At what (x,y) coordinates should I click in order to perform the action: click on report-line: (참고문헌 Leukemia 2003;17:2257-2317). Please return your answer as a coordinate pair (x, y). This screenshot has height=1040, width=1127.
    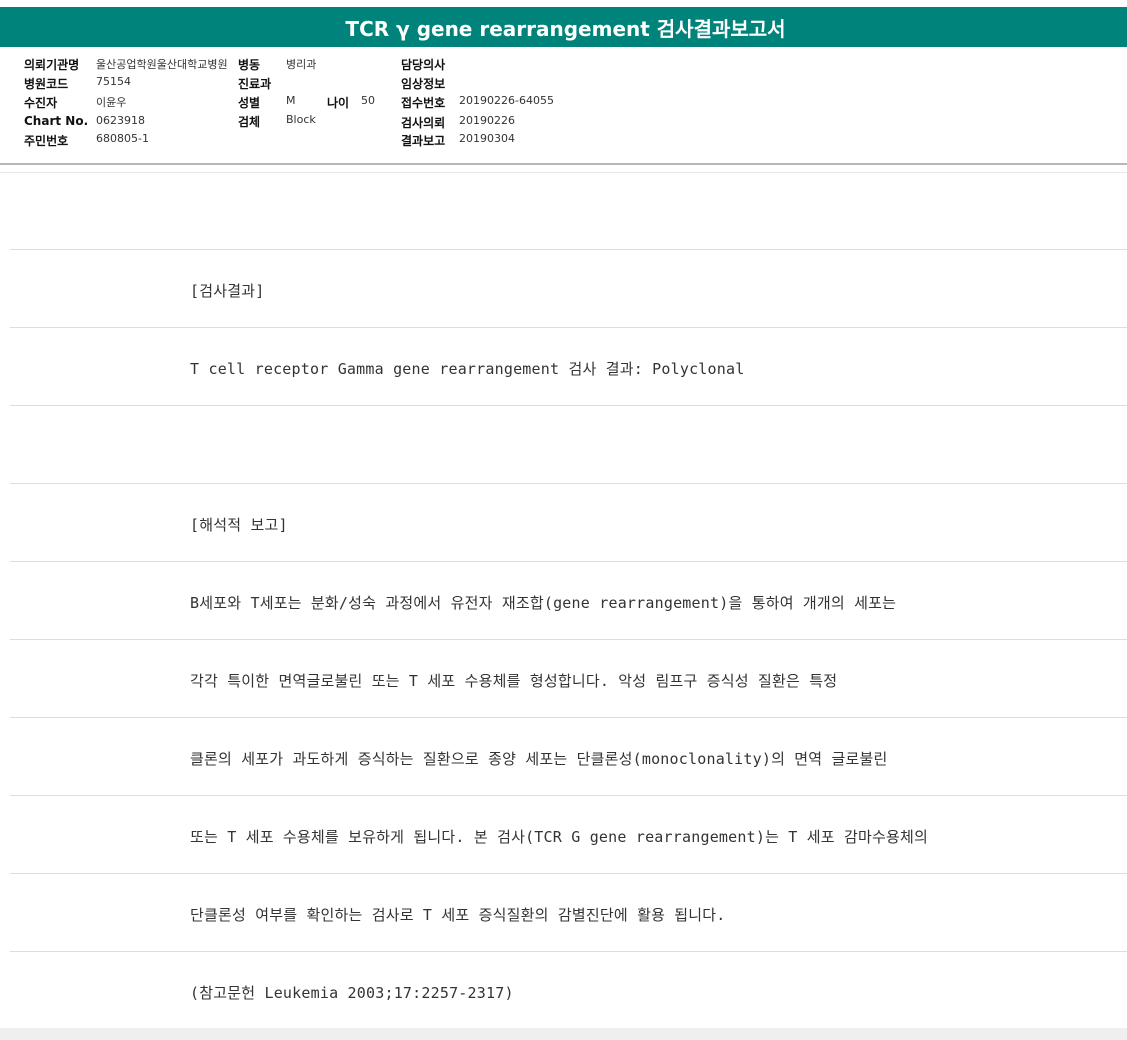
    Looking at the image, I should click on (568, 991).